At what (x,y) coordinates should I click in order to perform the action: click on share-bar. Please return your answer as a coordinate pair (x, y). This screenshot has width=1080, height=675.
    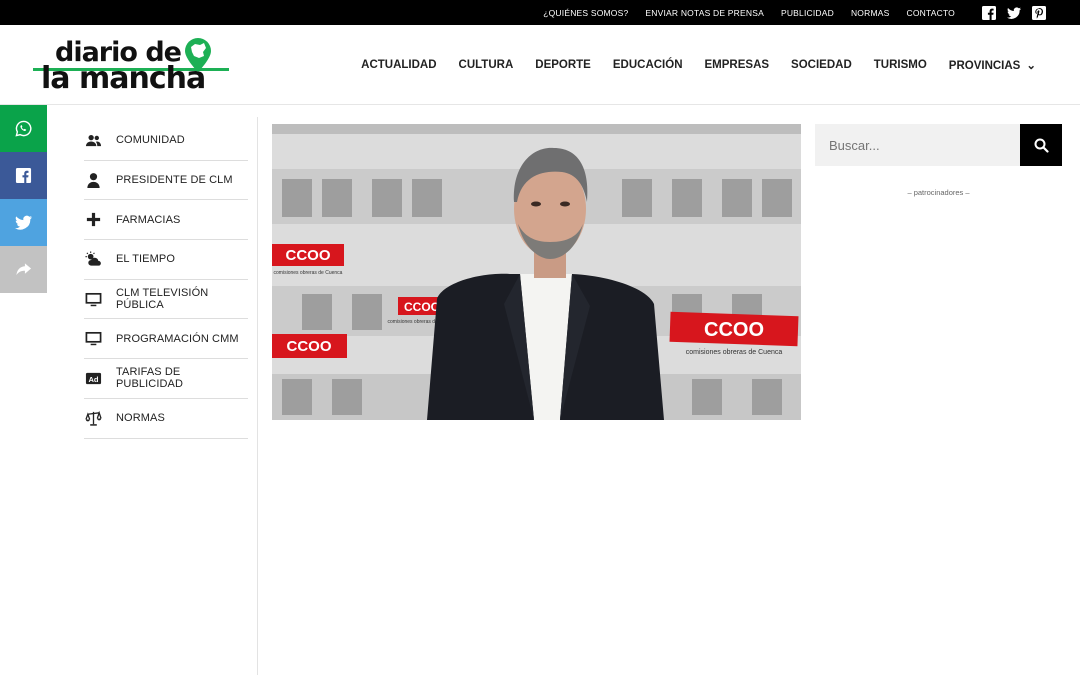
    Looking at the image, I should click on (23, 199).